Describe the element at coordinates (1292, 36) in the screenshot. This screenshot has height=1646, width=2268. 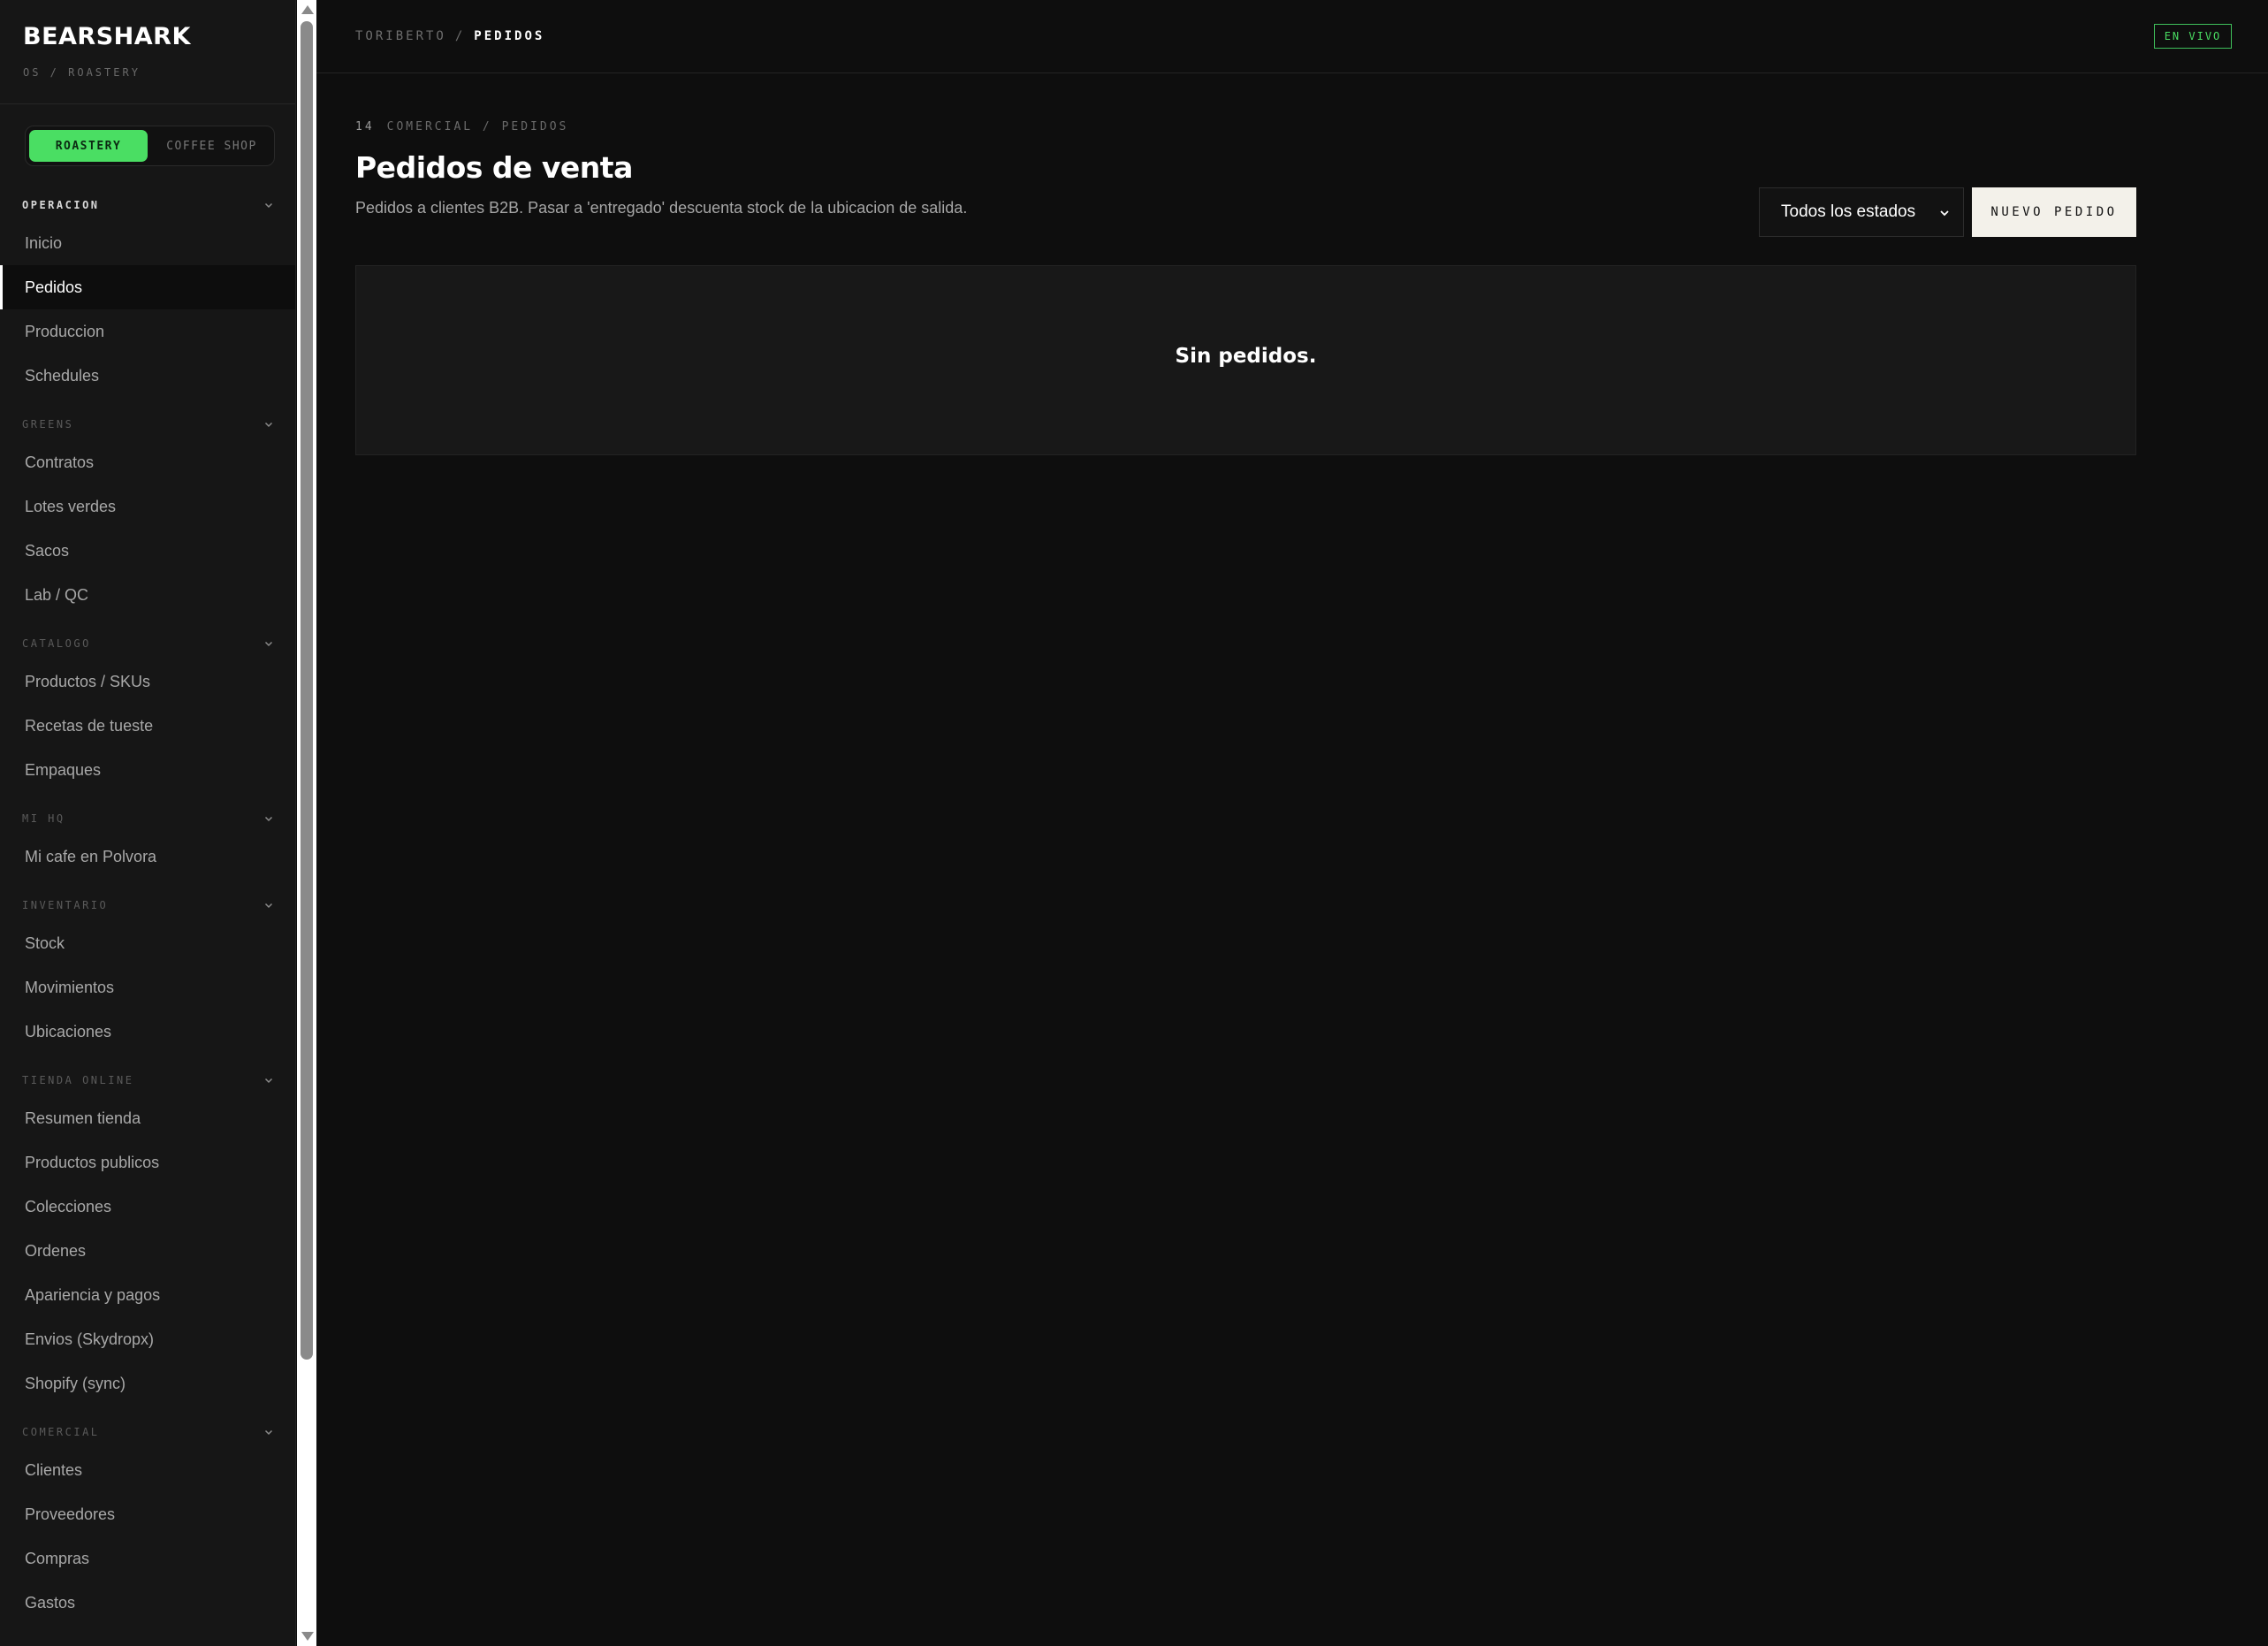
I see `topbar: TORIBERTO / PEDIDOS EN VIVO` at that location.